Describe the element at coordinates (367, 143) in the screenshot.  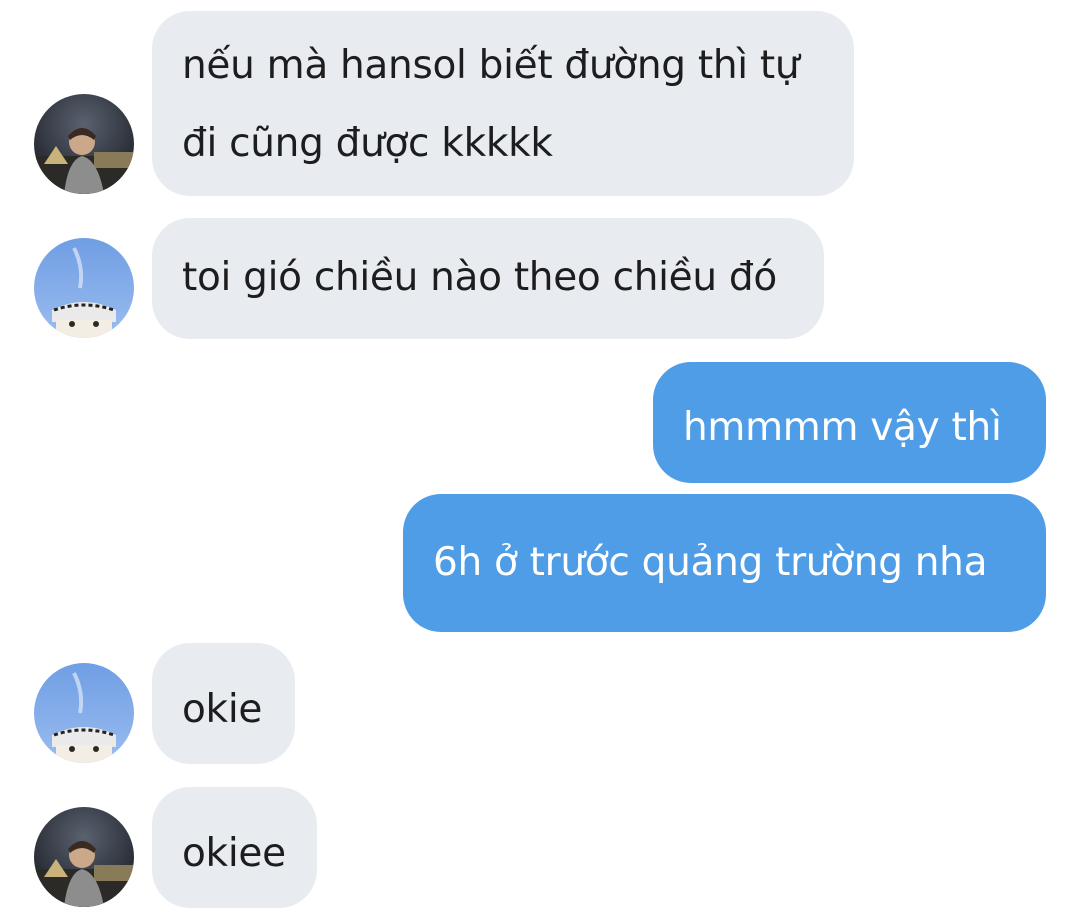
I see `message-line: đi cũng được kkkkk` at that location.